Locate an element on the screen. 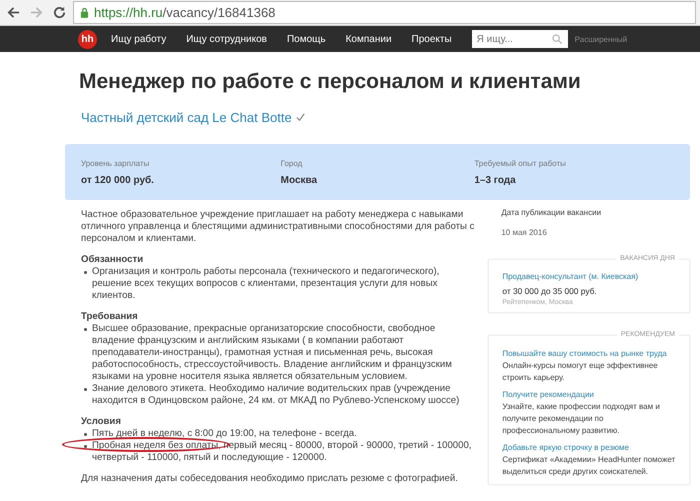  vacancy-title: Менеджер по работе с персоналом и клиентами is located at coordinates (330, 82).